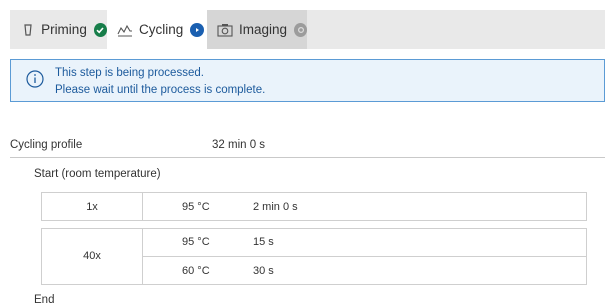 Image resolution: width=605 pixels, height=306 pixels. Describe the element at coordinates (263, 271) in the screenshot. I see `stage-2-step-2-time: 30 s` at that location.